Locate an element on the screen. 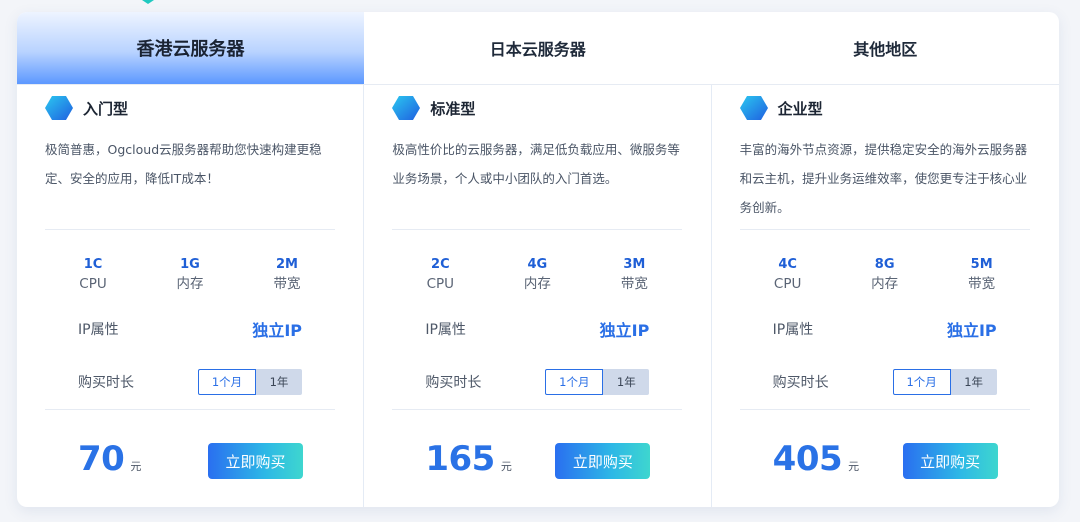 Image resolution: width=1080 pixels, height=522 pixels. plan-title: 入门型 is located at coordinates (106, 108).